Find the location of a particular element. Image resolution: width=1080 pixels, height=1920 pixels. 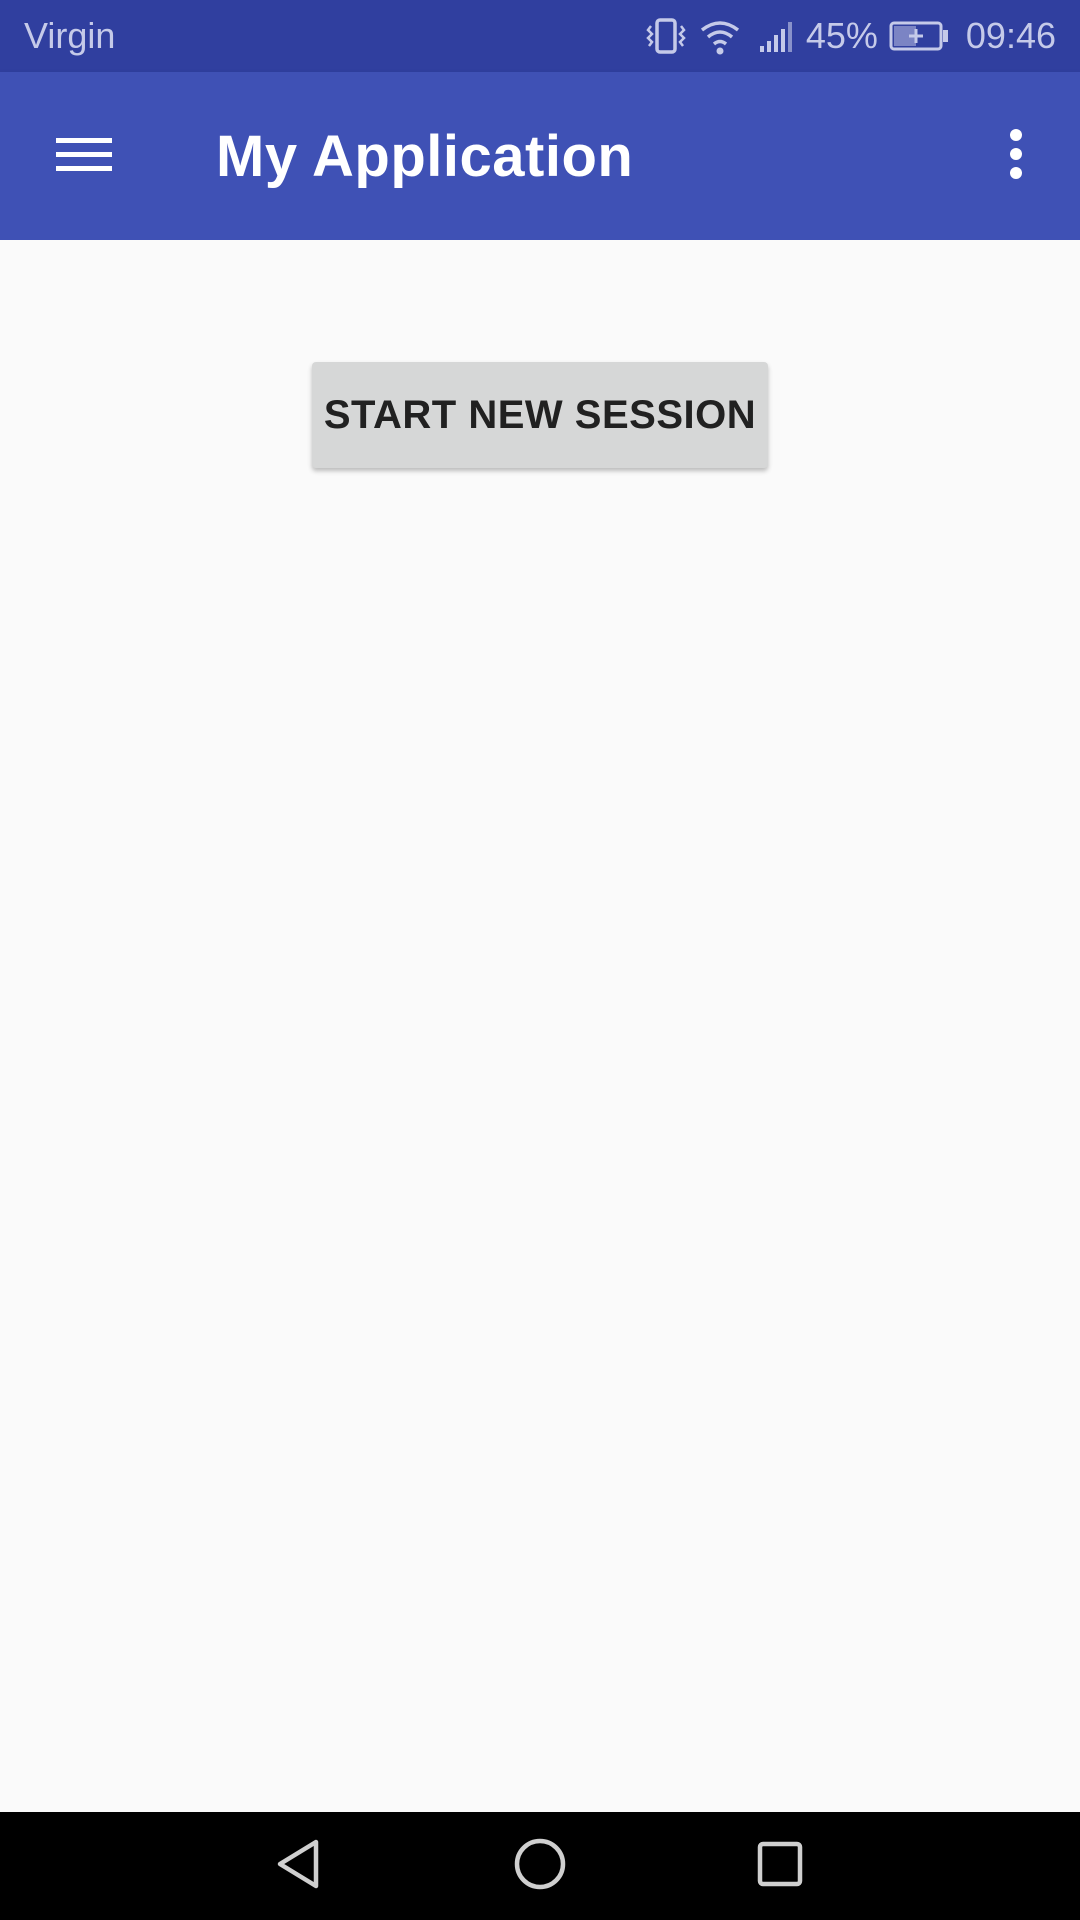

menu-button is located at coordinates (84, 156).